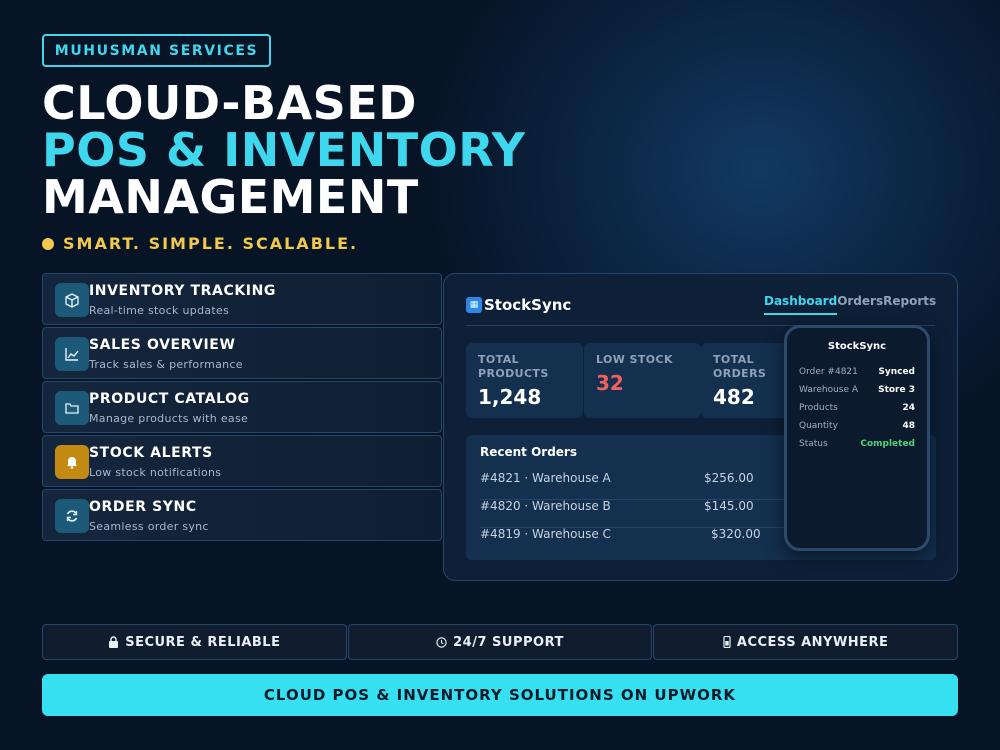 The image size is (1000, 750). What do you see at coordinates (736, 534) in the screenshot?
I see `order-amount: $320.00` at bounding box center [736, 534].